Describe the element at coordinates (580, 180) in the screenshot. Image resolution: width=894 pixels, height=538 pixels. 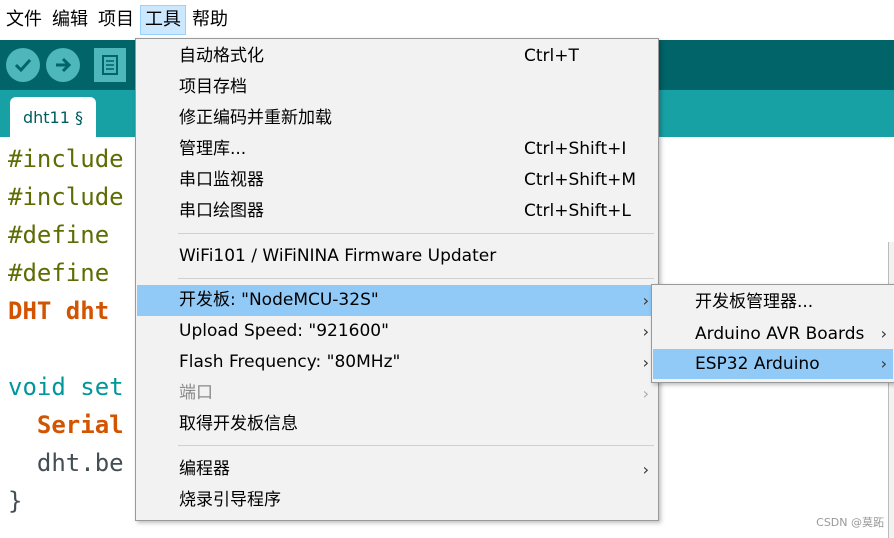
I see `menu-item-shortcut: Ctrl+Shift+M` at that location.